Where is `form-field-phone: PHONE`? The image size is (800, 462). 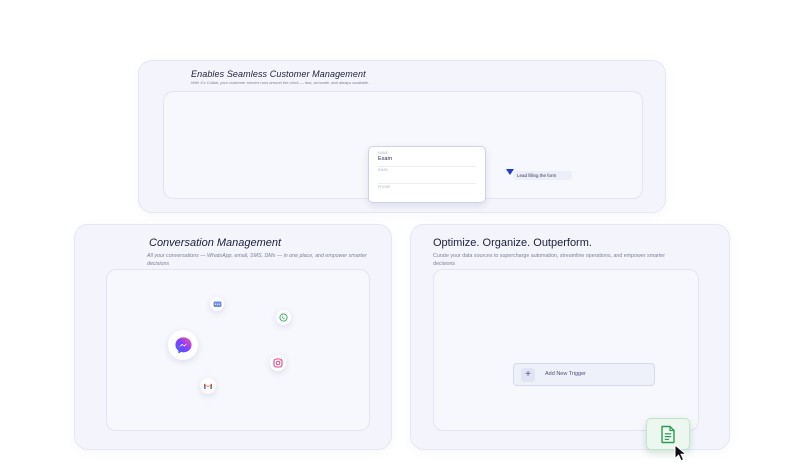
form-field-phone: PHONE is located at coordinates (427, 192).